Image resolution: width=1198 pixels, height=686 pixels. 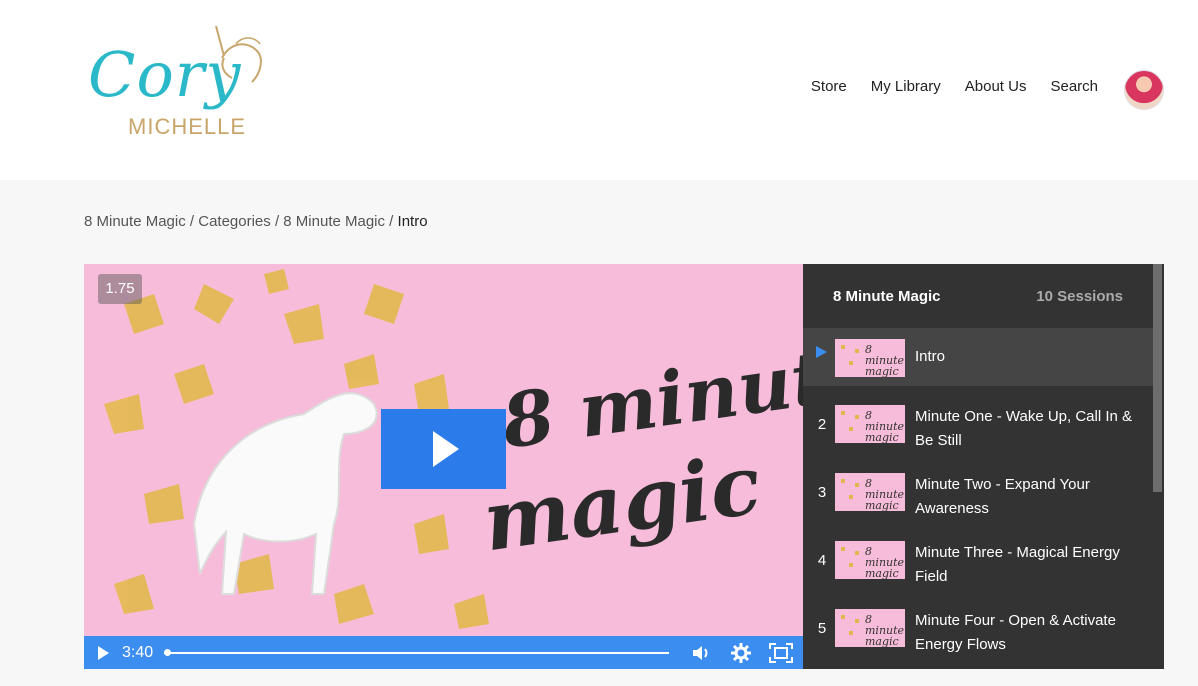 I want to click on volume-icon, so click(x=701, y=652).